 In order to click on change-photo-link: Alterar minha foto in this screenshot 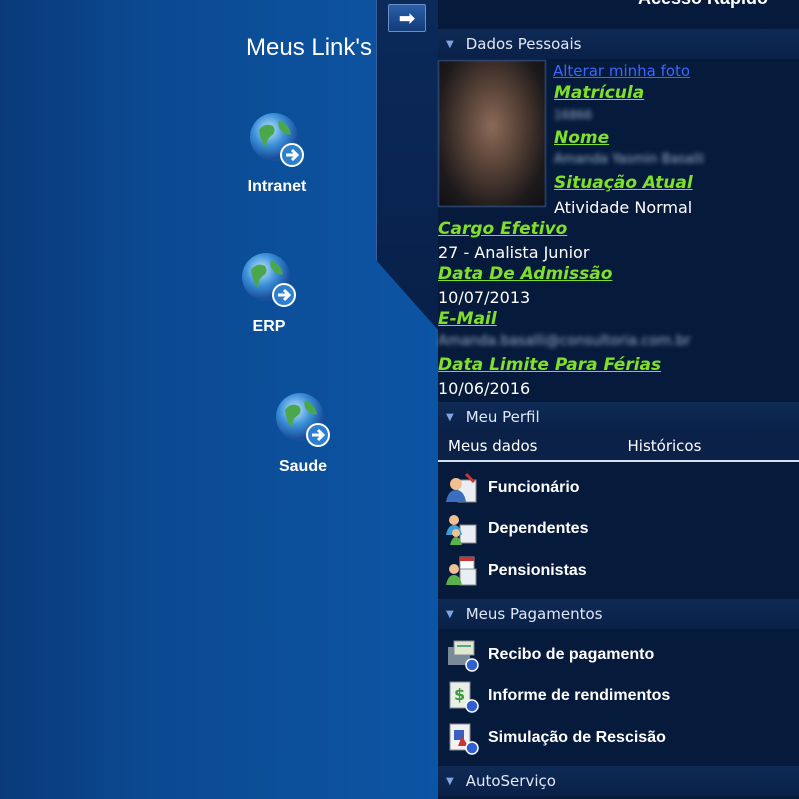, I will do `click(621, 71)`.